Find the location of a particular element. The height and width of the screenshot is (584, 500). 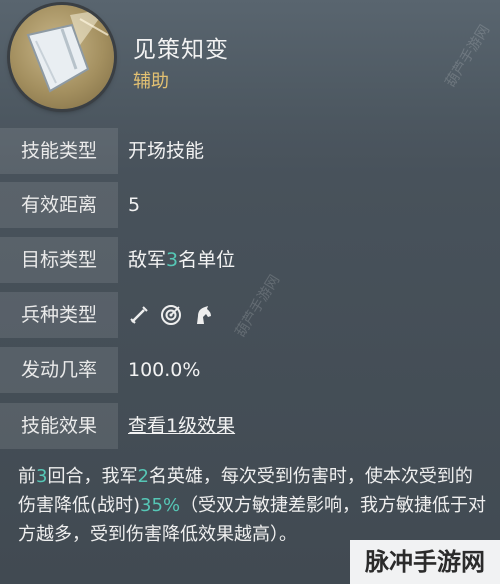

target-count: 3 is located at coordinates (172, 260).